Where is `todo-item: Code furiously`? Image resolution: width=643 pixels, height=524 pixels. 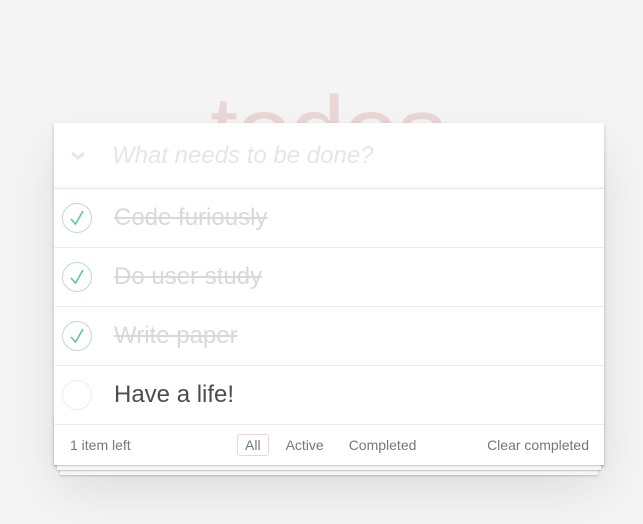 todo-item: Code furiously is located at coordinates (329, 218).